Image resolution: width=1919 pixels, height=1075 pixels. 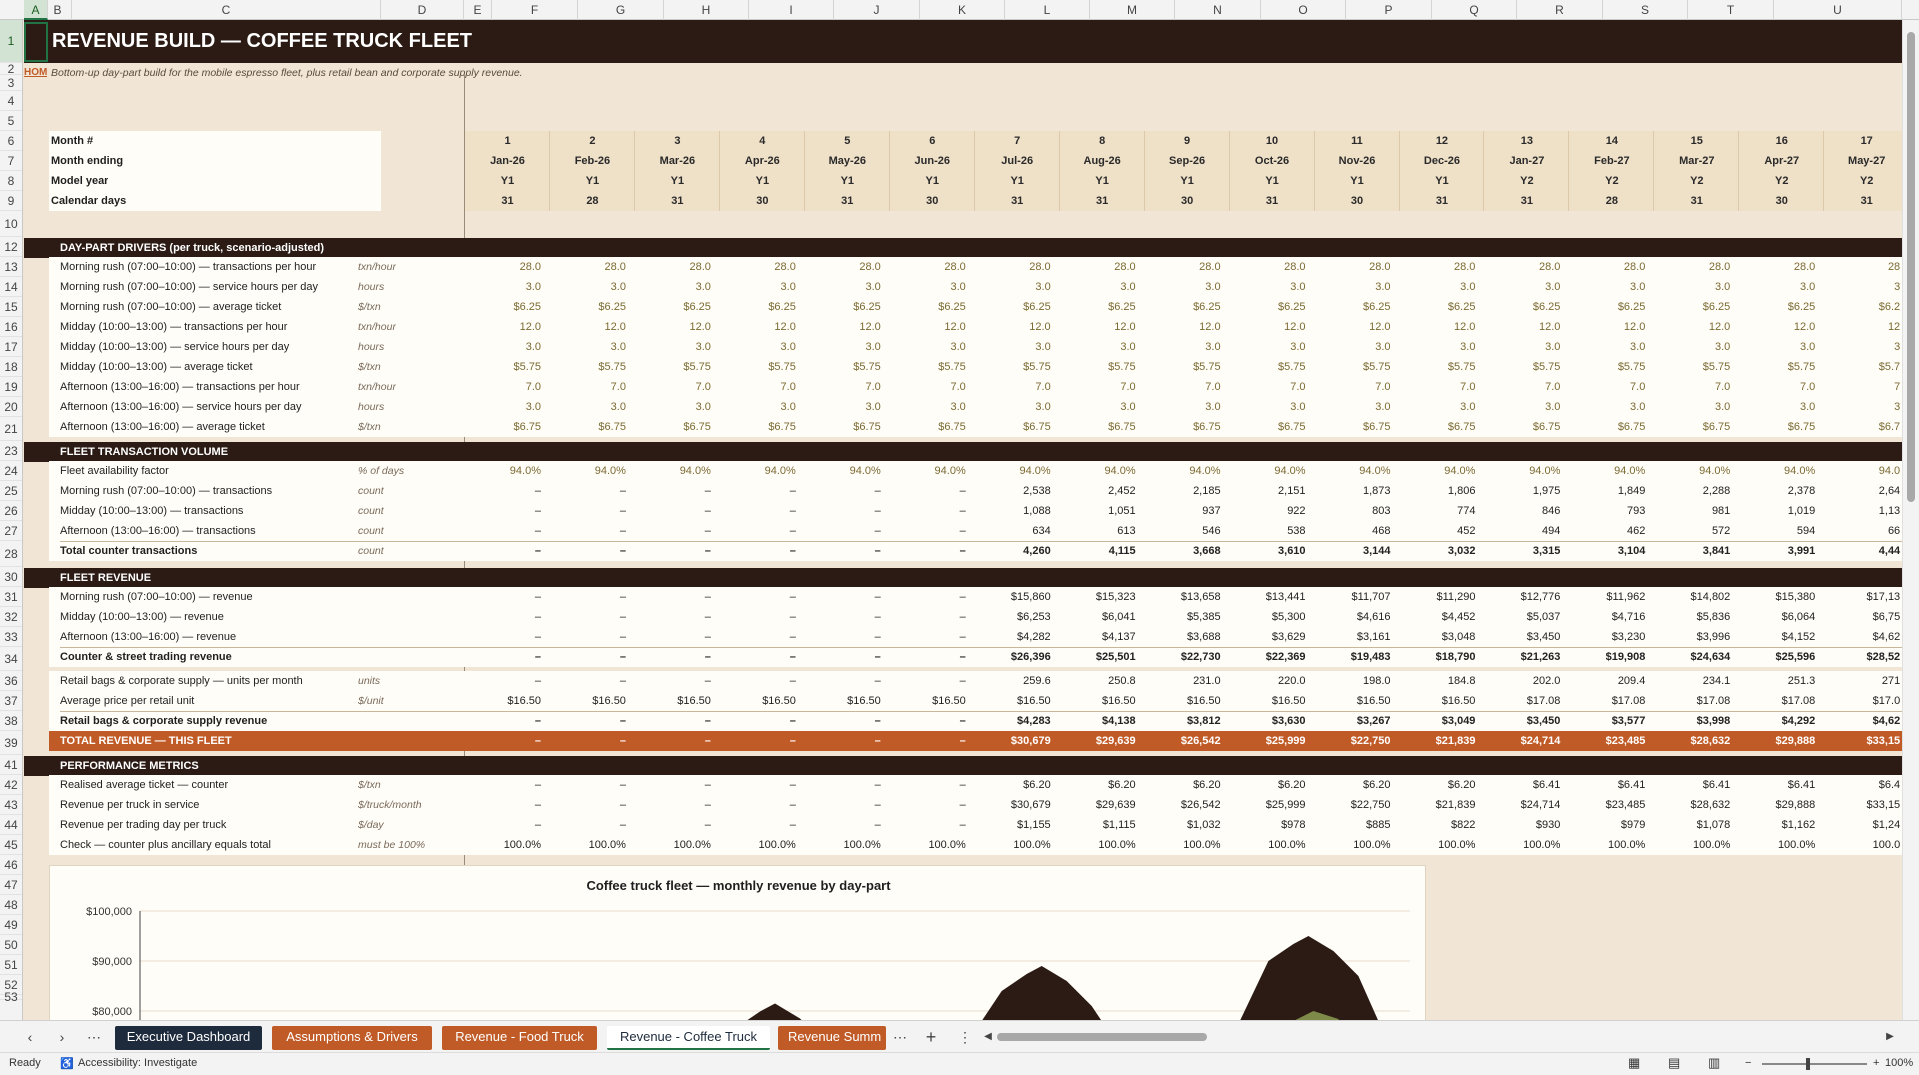 What do you see at coordinates (1890, 1037) in the screenshot?
I see `scroll-right-icon: ▶` at bounding box center [1890, 1037].